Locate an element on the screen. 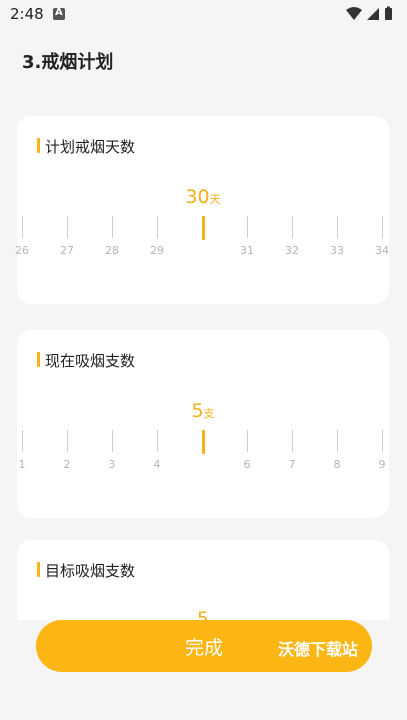  wifi-icon is located at coordinates (354, 13).